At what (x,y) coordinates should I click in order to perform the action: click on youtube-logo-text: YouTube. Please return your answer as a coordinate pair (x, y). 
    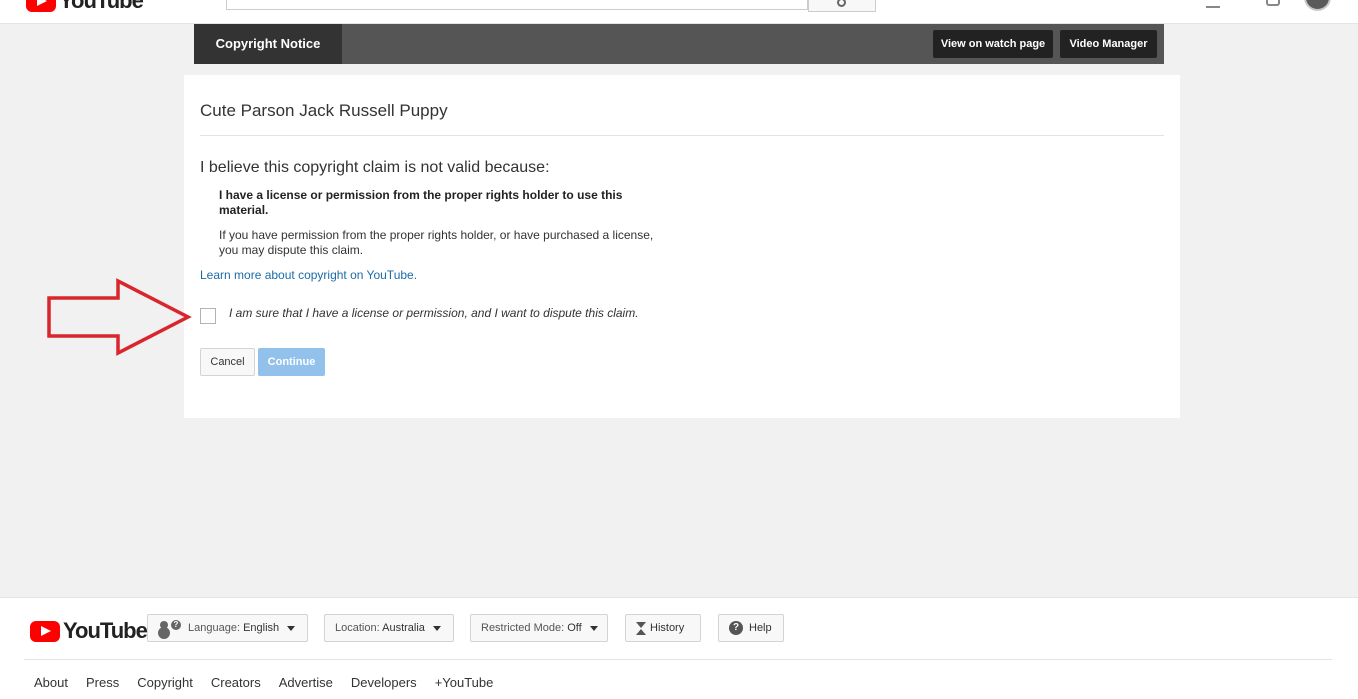
    Looking at the image, I should click on (101, 6).